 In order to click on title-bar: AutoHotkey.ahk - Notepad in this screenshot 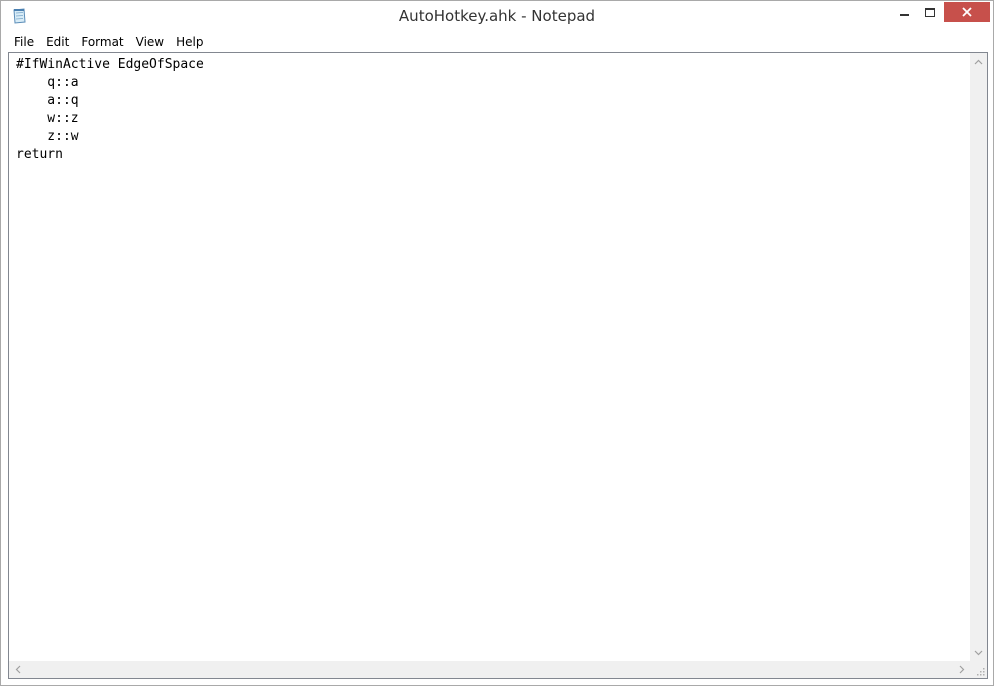, I will do `click(497, 16)`.